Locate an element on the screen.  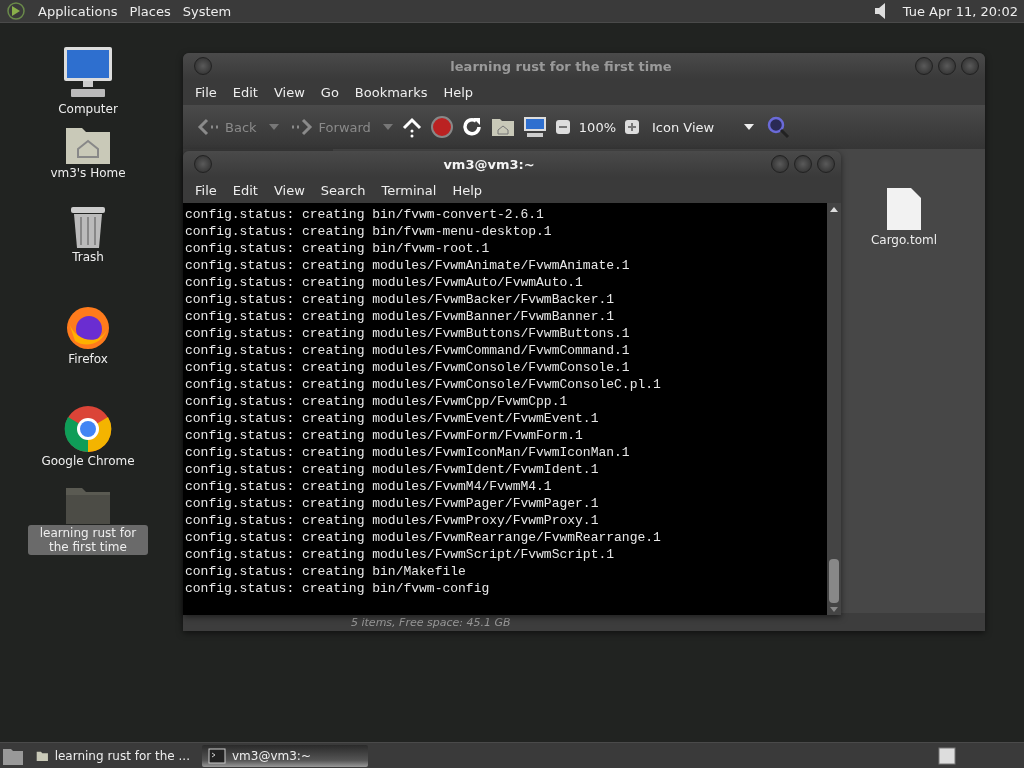
back-arrow-icon is located at coordinates (208, 127).